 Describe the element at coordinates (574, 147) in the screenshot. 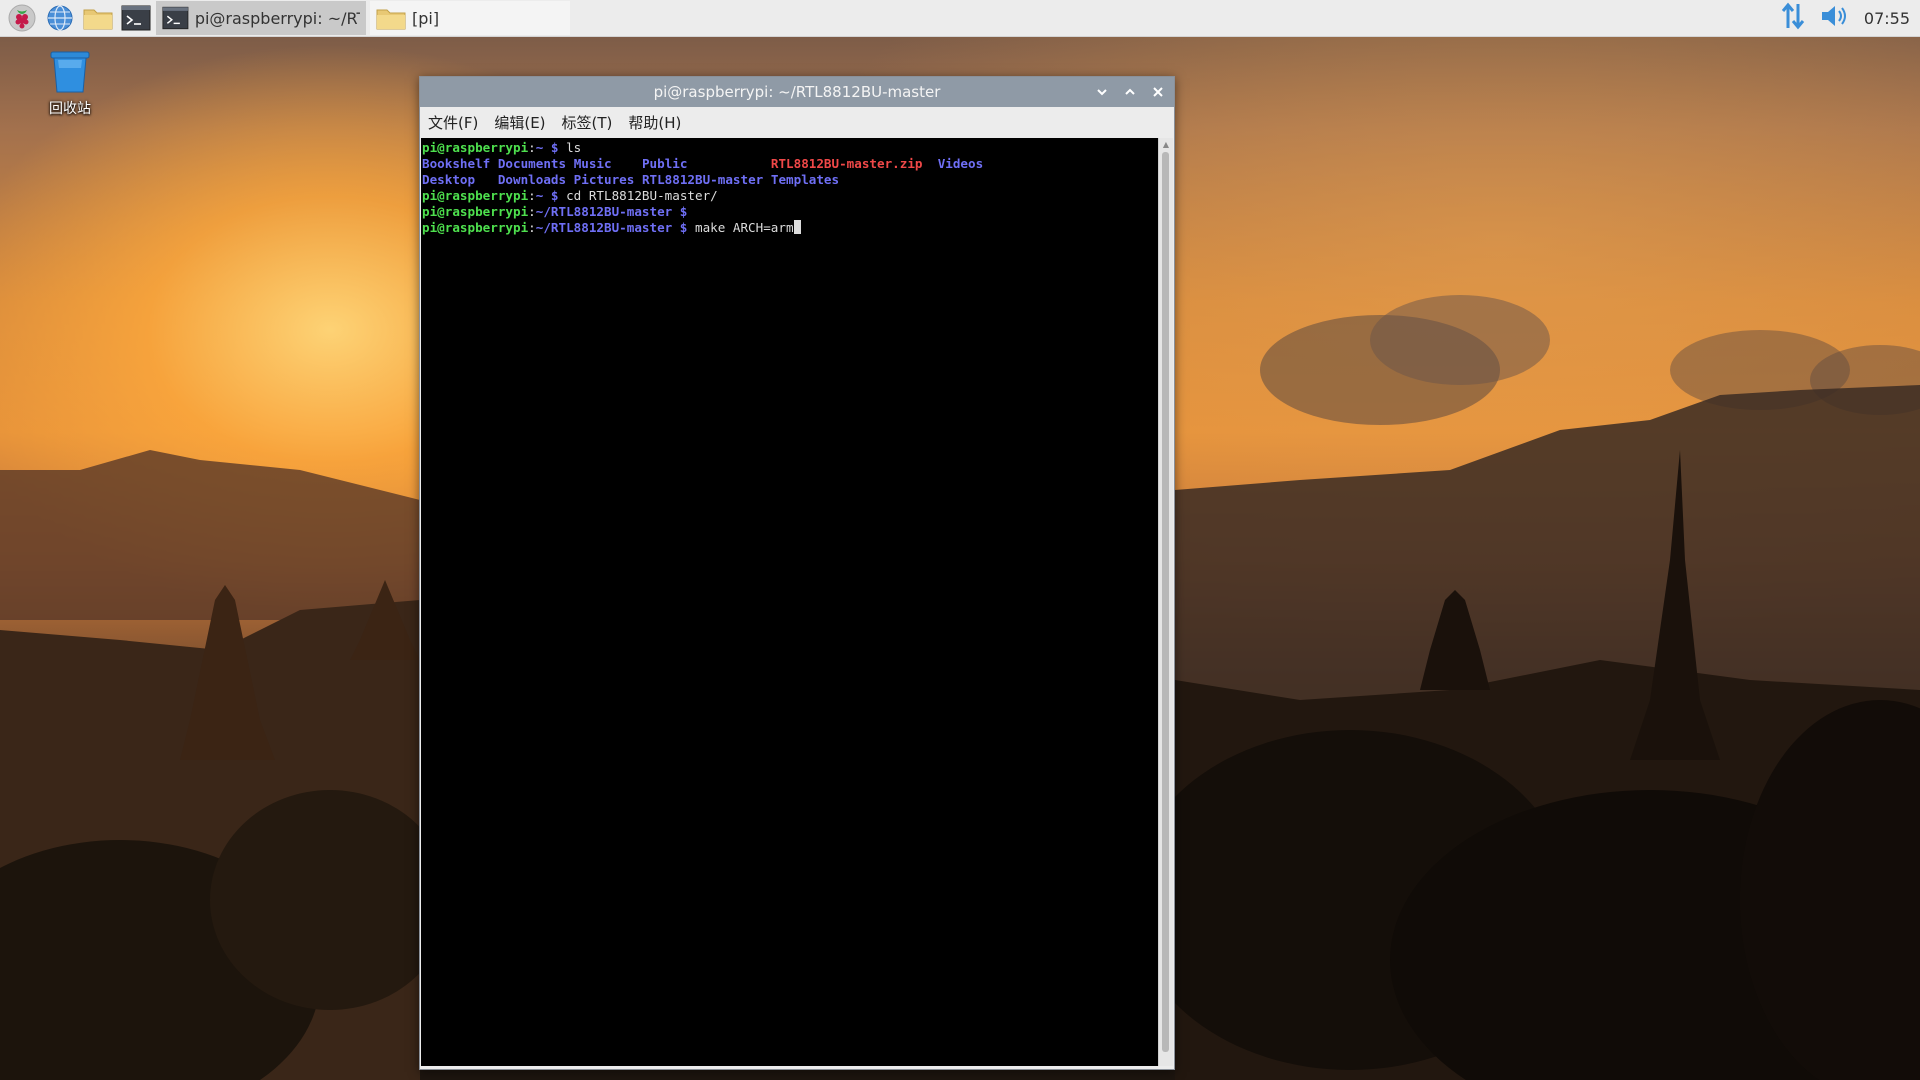

I see `command-text: ls` at that location.